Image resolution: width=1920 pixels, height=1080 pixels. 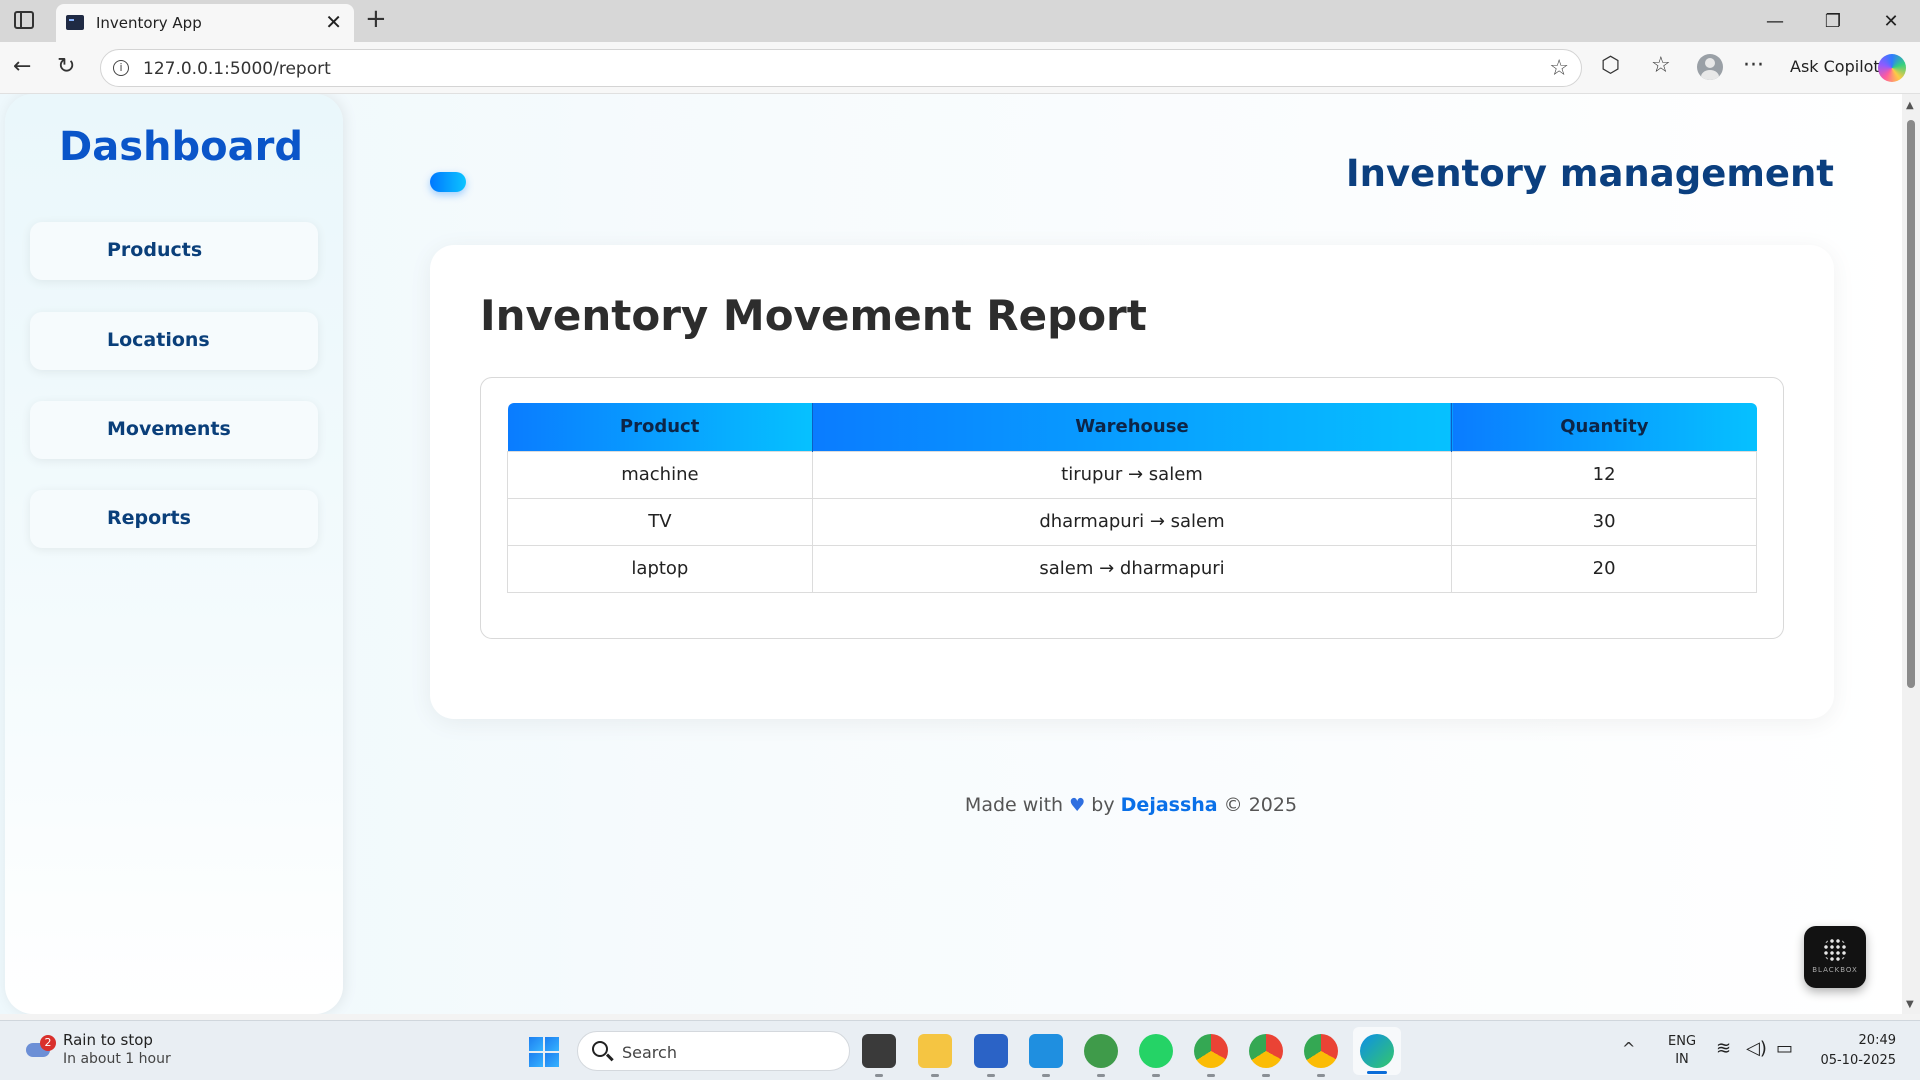 What do you see at coordinates (1835, 66) in the screenshot?
I see `copilot-label: Ask Copilot` at bounding box center [1835, 66].